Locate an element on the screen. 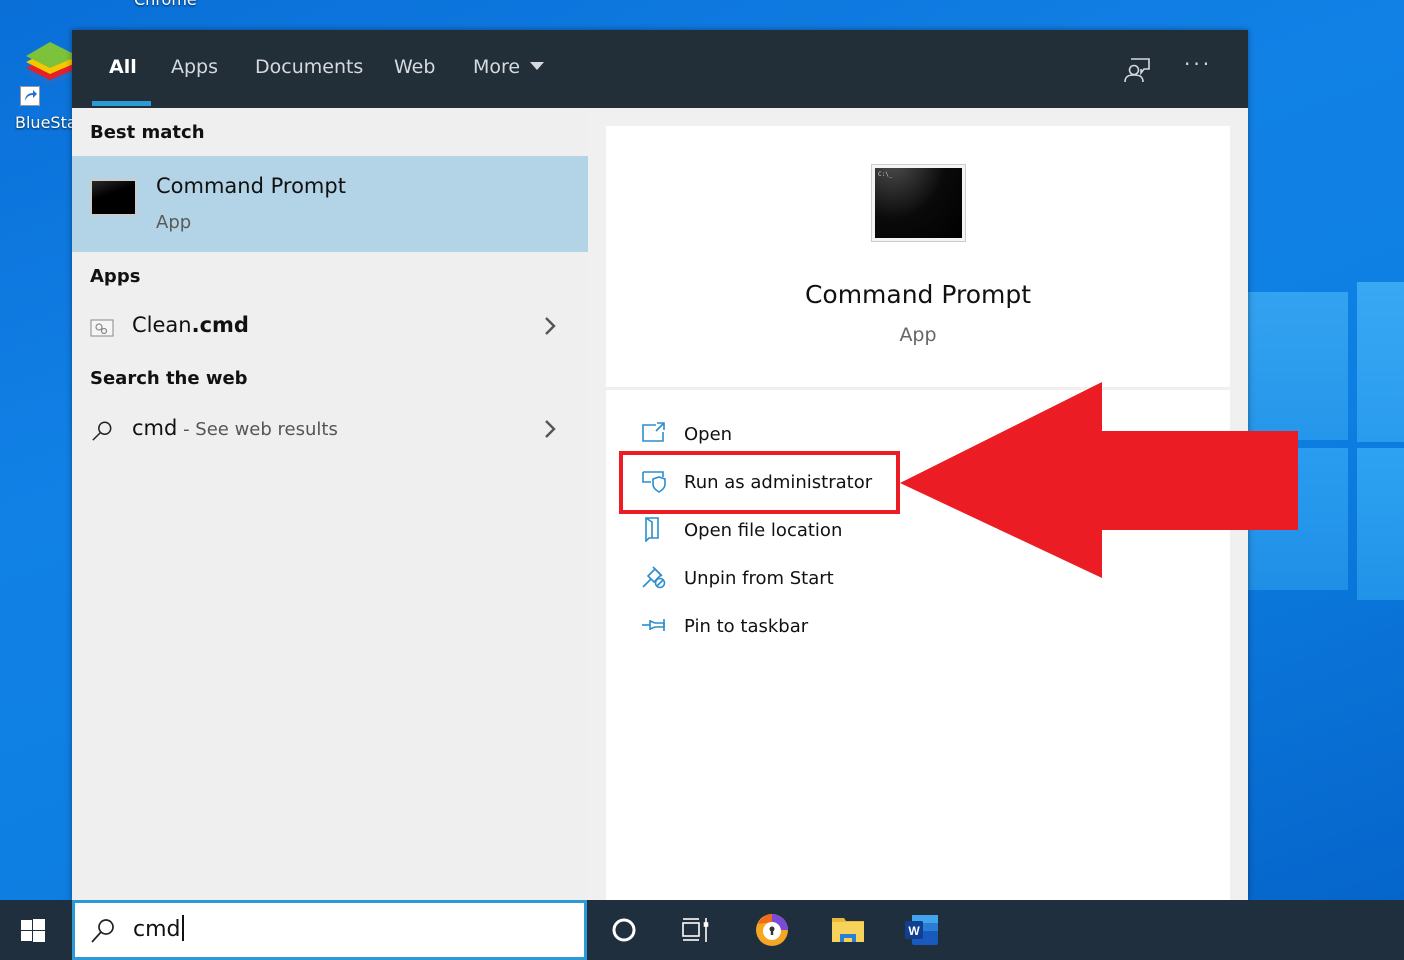 Image resolution: width=1404 pixels, height=960 pixels. active-tab-indicator is located at coordinates (121, 103).